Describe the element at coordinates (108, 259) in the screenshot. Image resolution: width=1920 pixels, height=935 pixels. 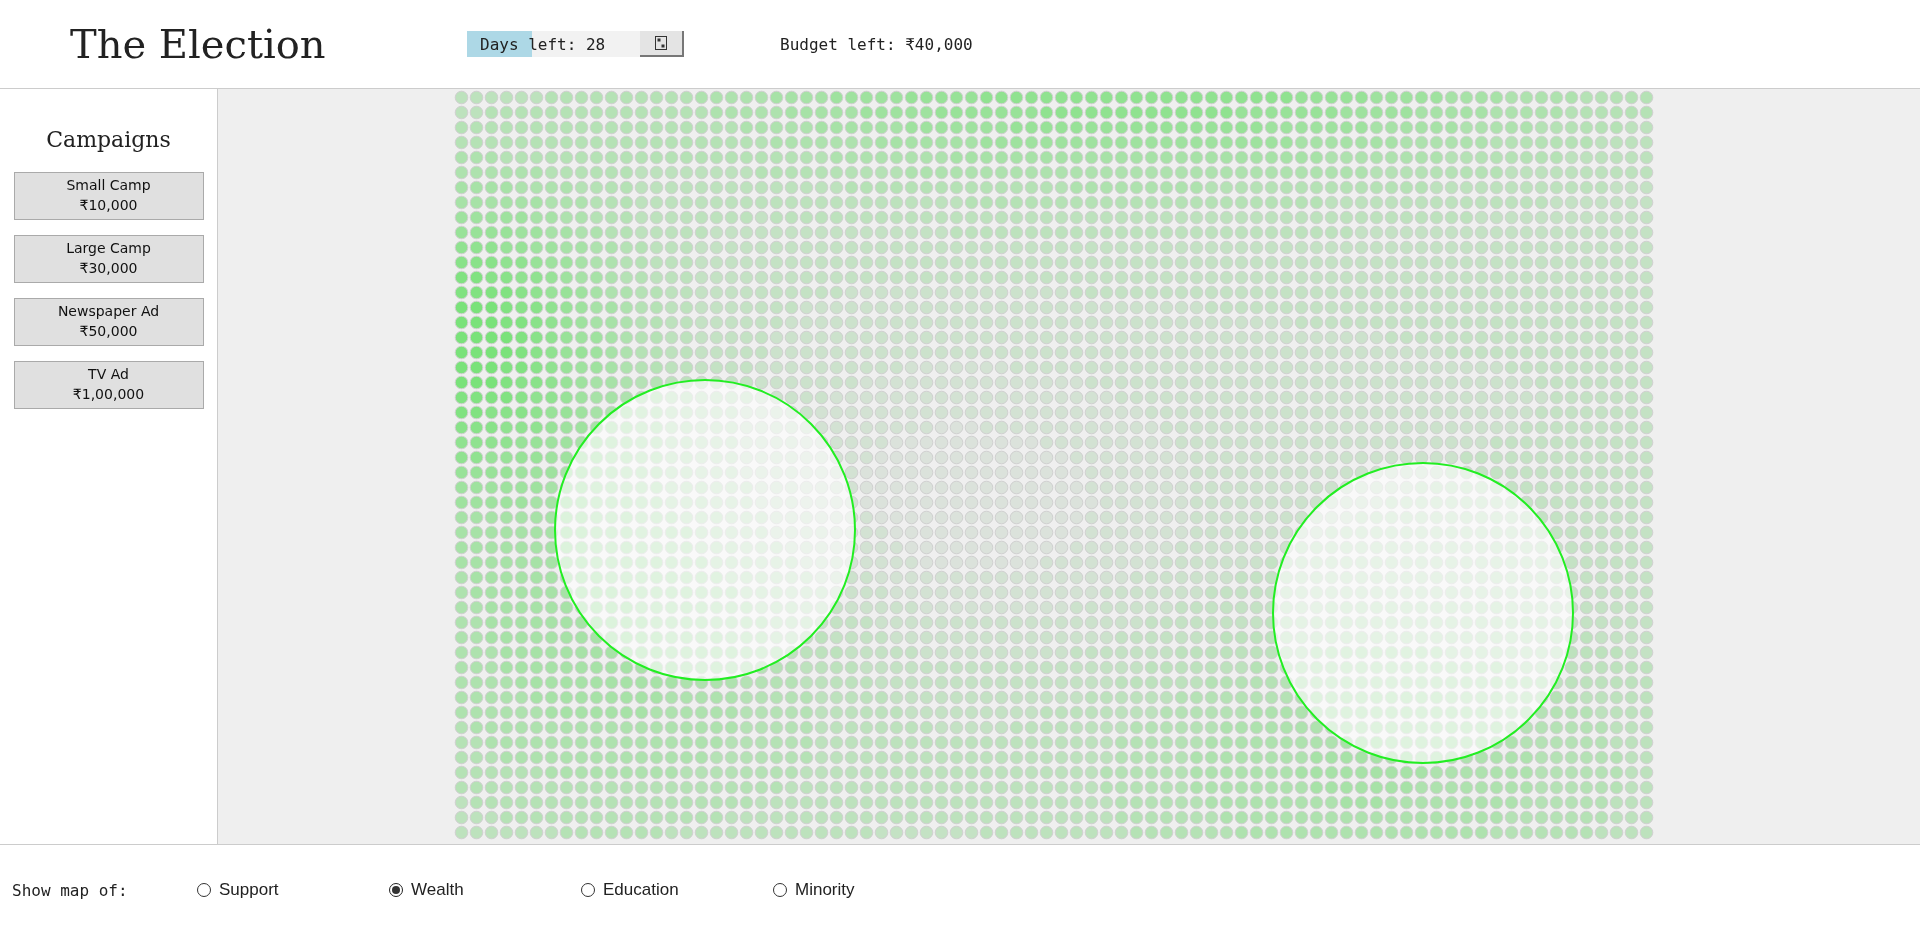
I see `campaign-button: Large Camp ₹30,000` at that location.